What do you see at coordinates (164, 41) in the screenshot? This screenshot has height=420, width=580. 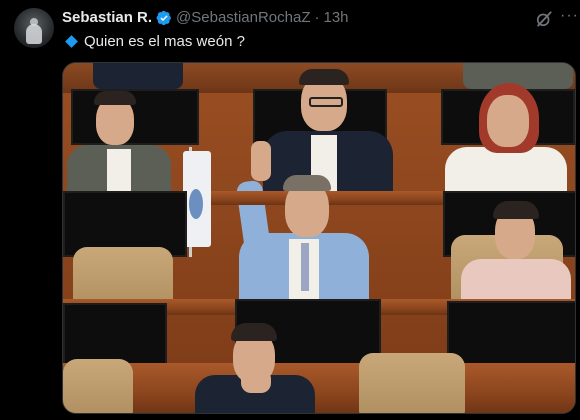 I see `tweet-text-body: Quien es el mas weón ?` at bounding box center [164, 41].